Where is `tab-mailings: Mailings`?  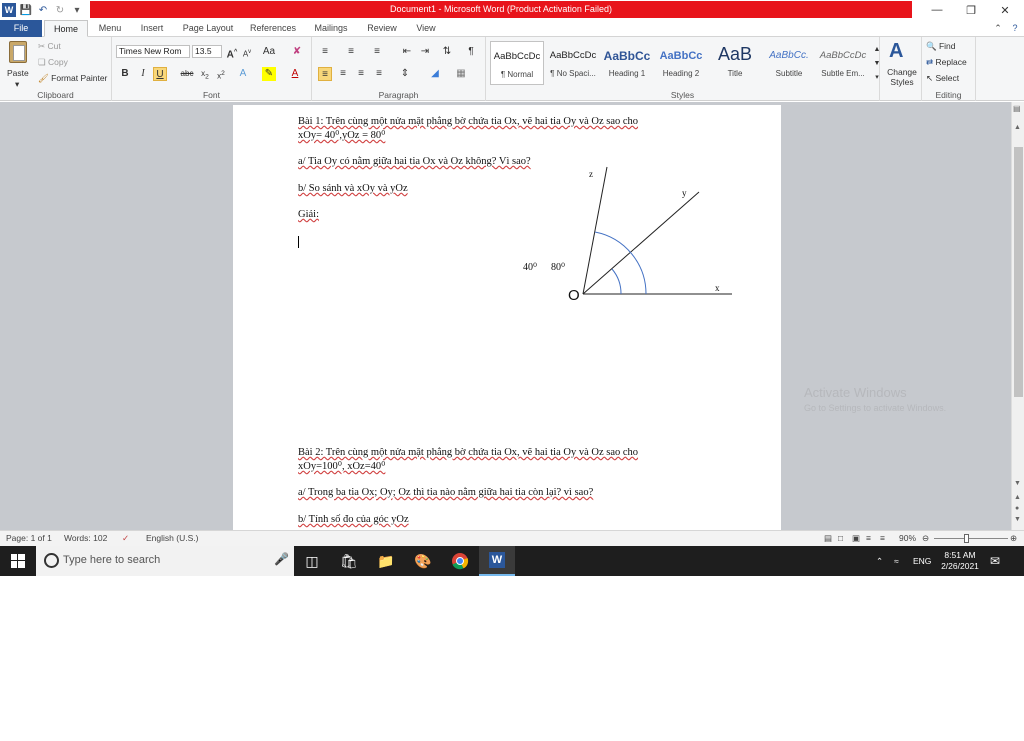 tab-mailings: Mailings is located at coordinates (331, 28).